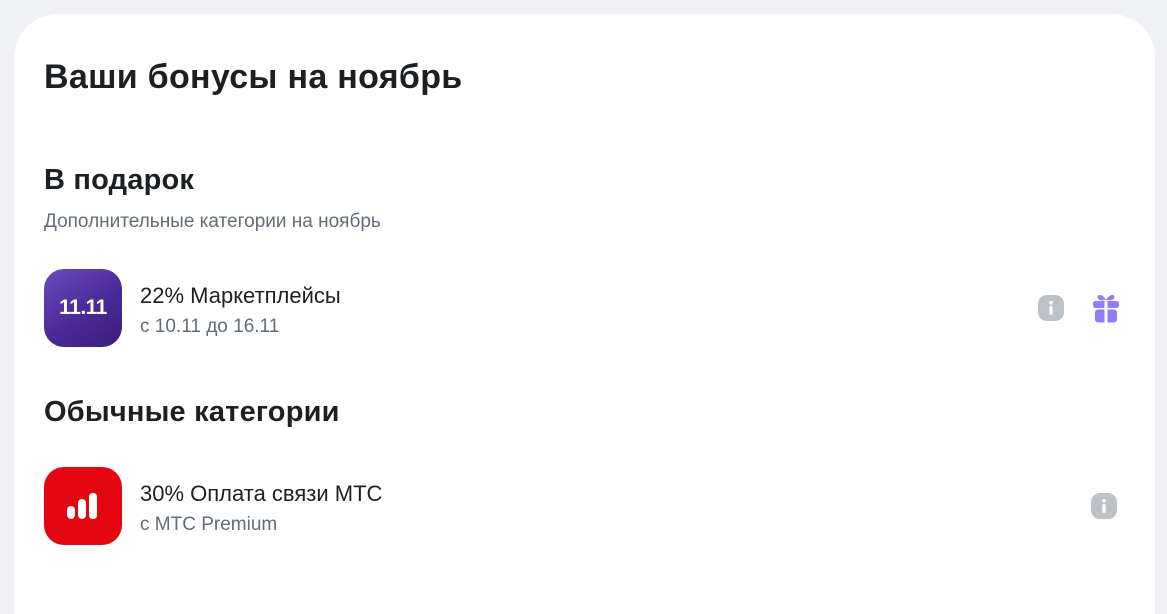 The width and height of the screenshot is (1167, 614). What do you see at coordinates (192, 412) in the screenshot?
I see `section-title-regular: Обычные категории` at bounding box center [192, 412].